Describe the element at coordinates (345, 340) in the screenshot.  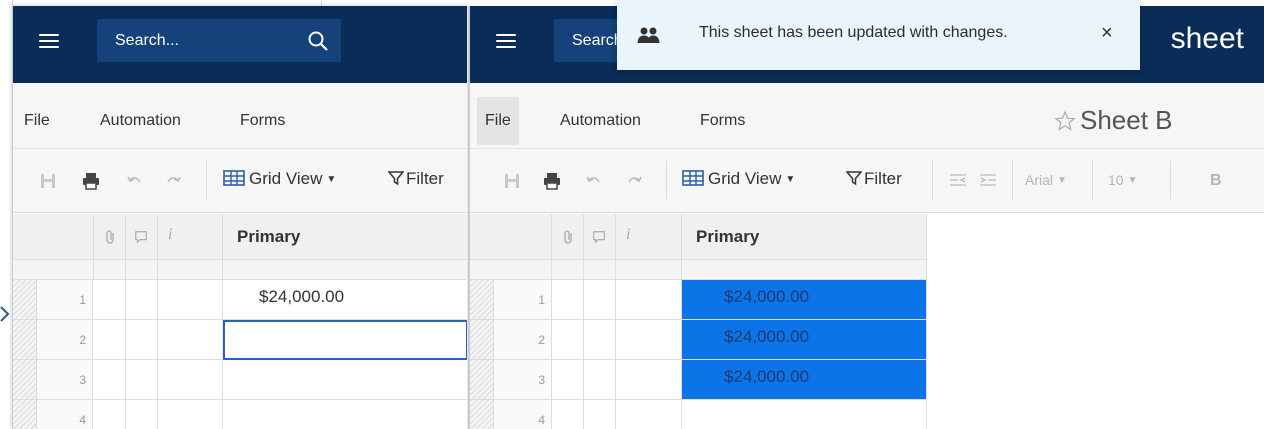
I see `primary-cell-active` at that location.